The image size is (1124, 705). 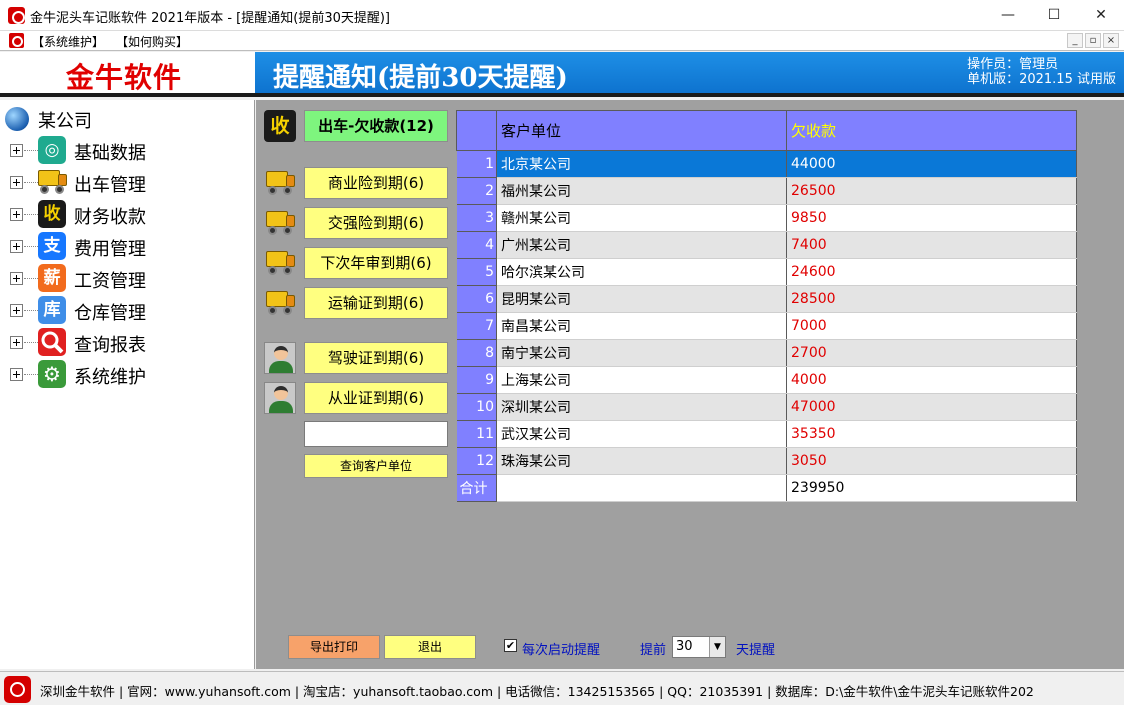 I want to click on amount-cell: 7000, so click(x=931, y=326).